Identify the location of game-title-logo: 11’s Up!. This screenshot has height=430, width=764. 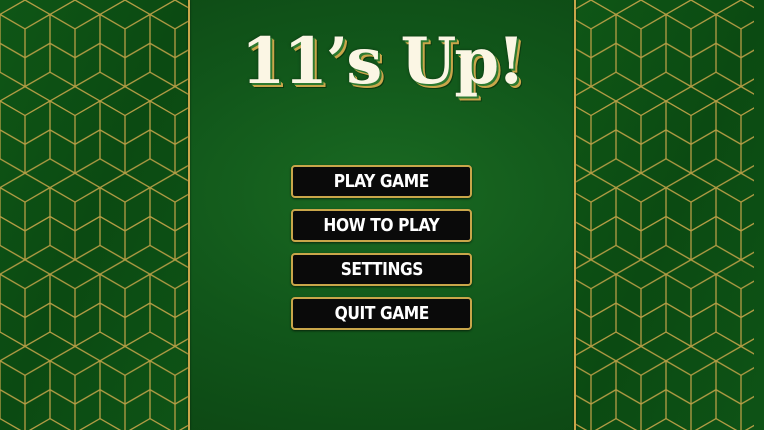
(382, 61).